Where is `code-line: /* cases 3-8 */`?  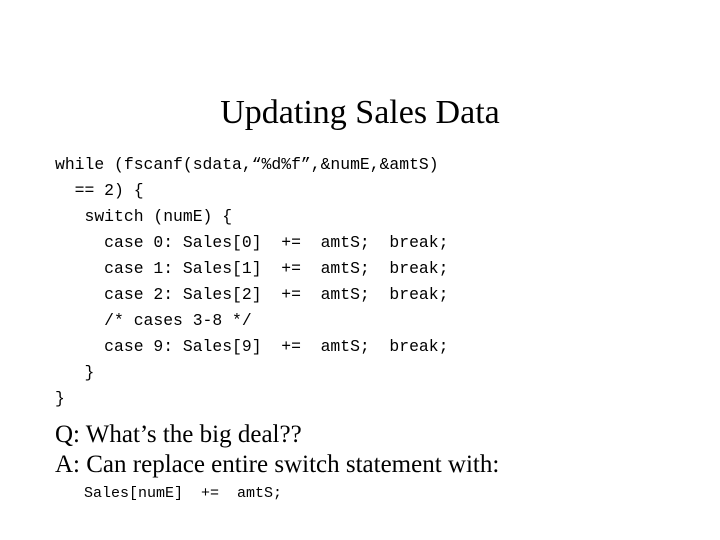 code-line: /* cases 3-8 */ is located at coordinates (153, 320).